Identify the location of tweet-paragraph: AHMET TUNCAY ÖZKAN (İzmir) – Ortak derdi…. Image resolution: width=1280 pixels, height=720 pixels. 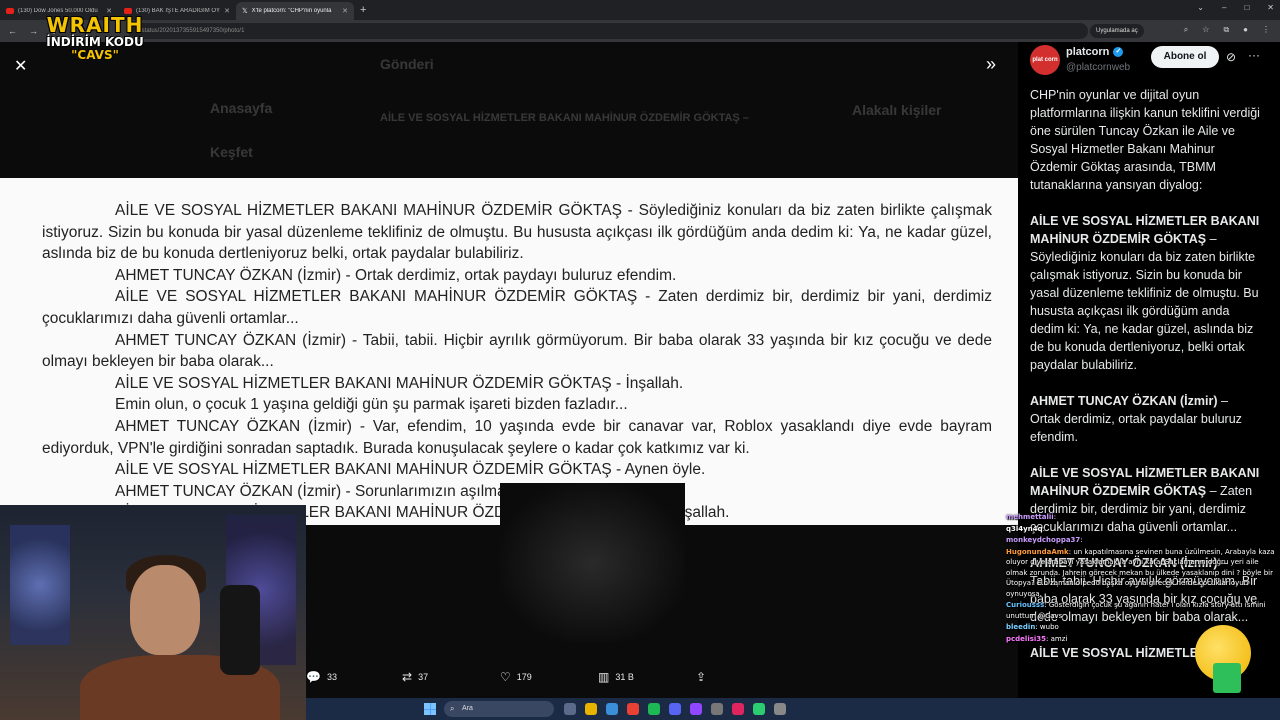
(1136, 419).